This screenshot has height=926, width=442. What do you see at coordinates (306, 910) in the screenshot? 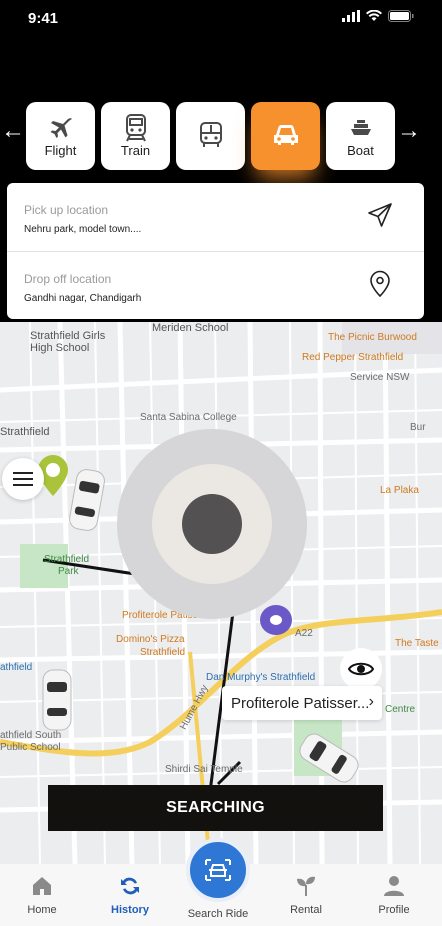
I see `tab-rental-label: Rental` at bounding box center [306, 910].